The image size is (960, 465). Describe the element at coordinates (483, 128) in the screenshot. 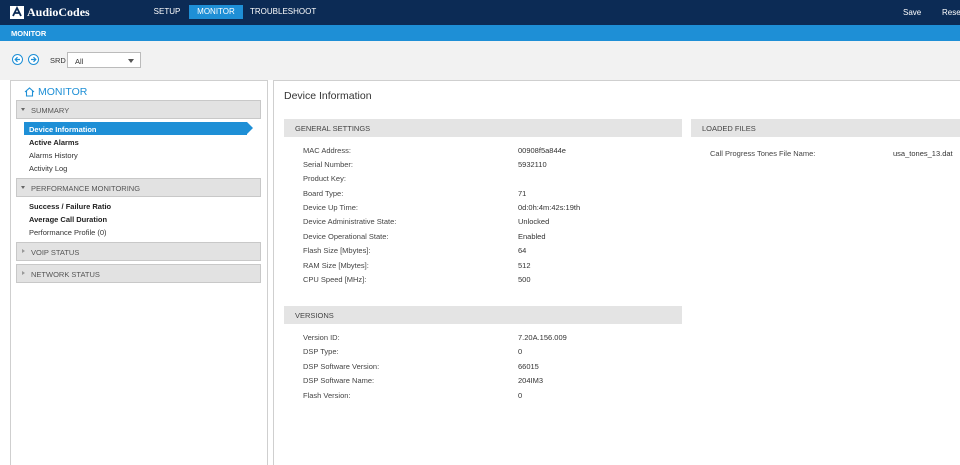

I see `general-settings-header: GENERAL SETTINGS` at that location.